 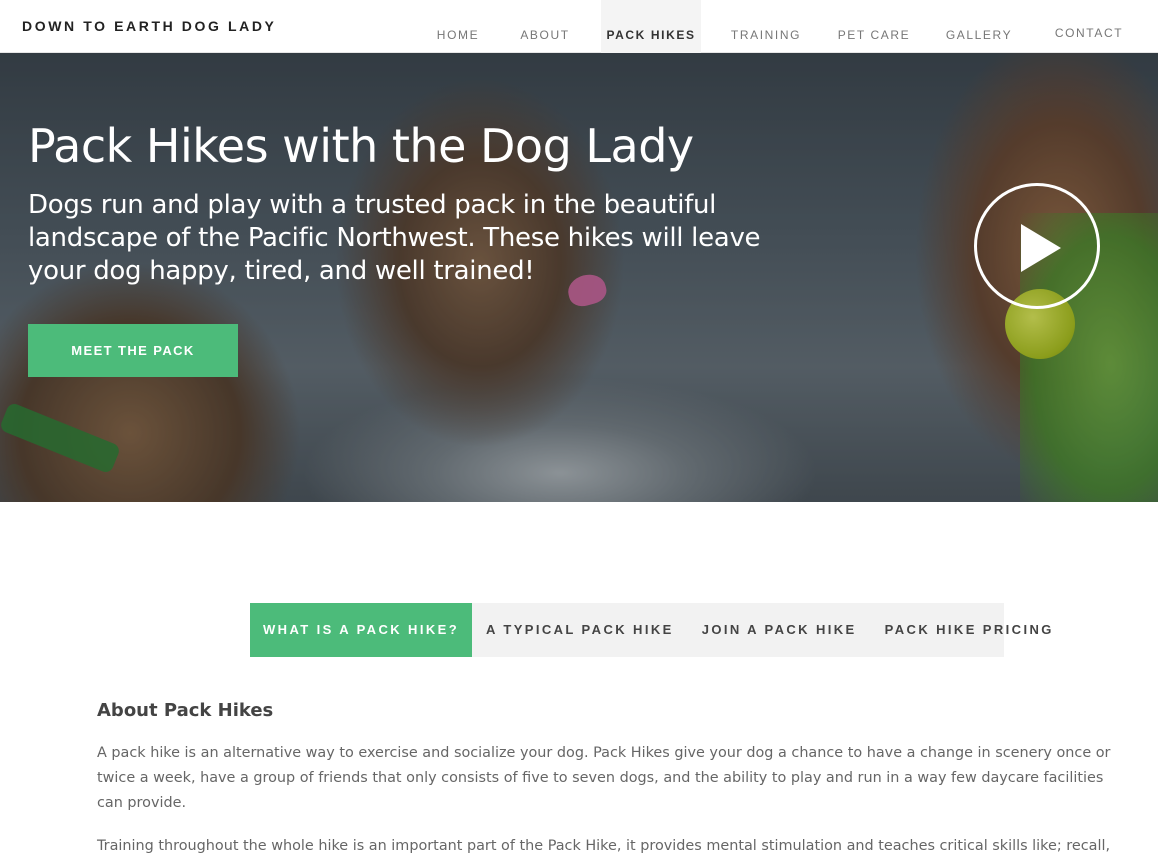 What do you see at coordinates (1041, 248) in the screenshot?
I see `play-icon` at bounding box center [1041, 248].